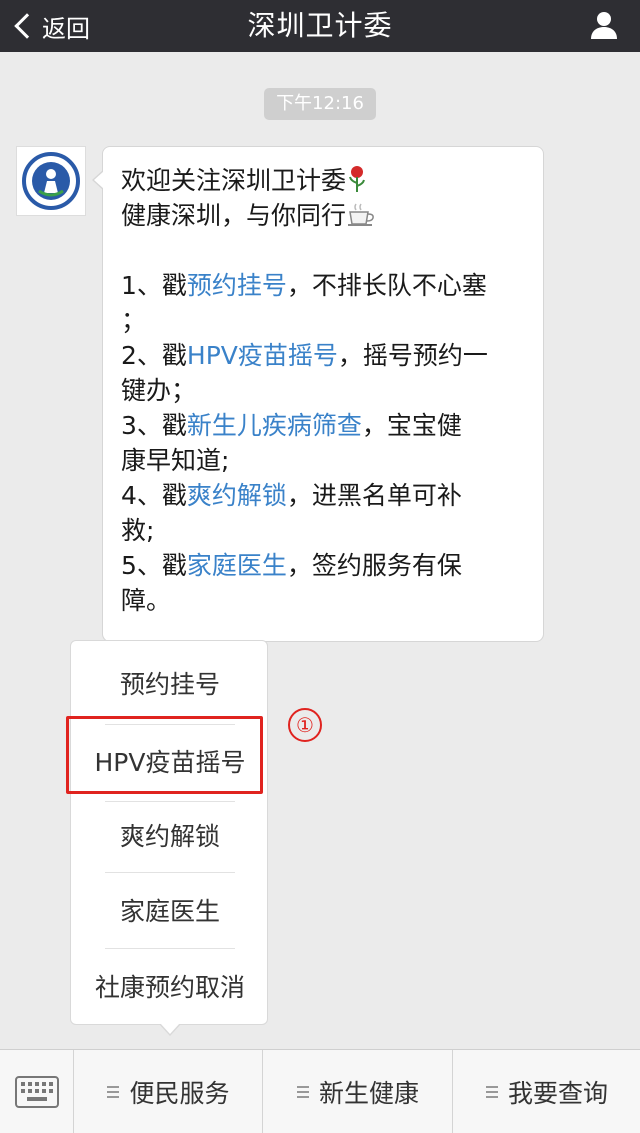  Describe the element at coordinates (138, 530) in the screenshot. I see `message-item-4-cont: 救;` at that location.